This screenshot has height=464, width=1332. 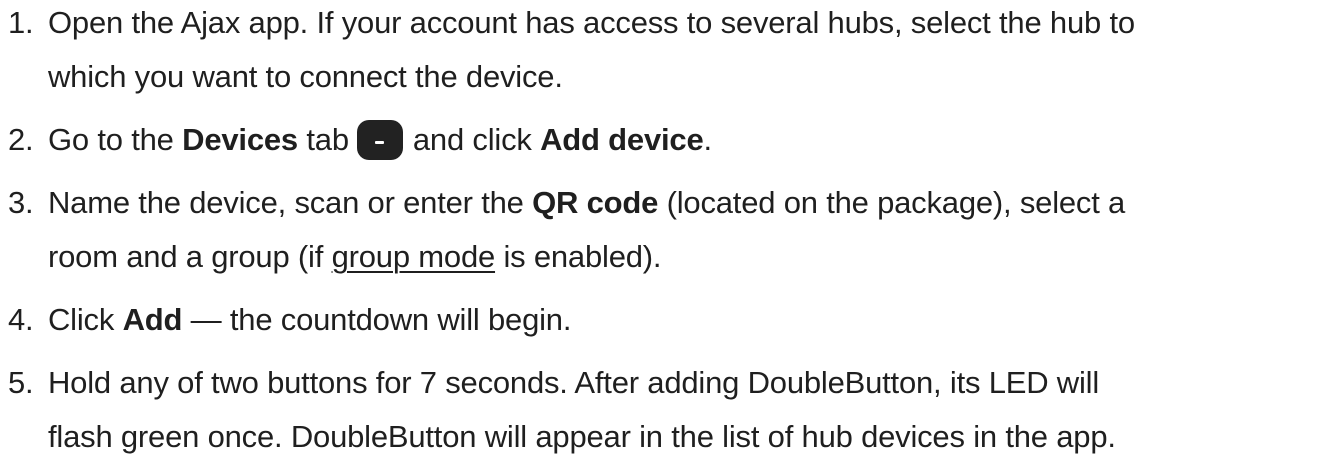 I want to click on step-text: is enabled)., so click(x=578, y=256).